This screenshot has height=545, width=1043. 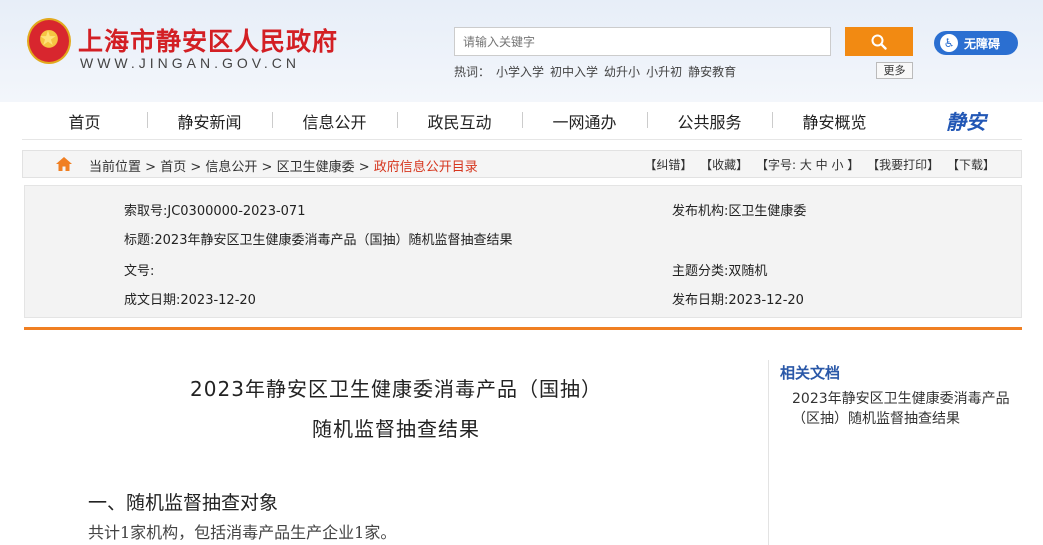 What do you see at coordinates (190, 300) in the screenshot?
I see `written-date: 成文日期:2023-12-20` at bounding box center [190, 300].